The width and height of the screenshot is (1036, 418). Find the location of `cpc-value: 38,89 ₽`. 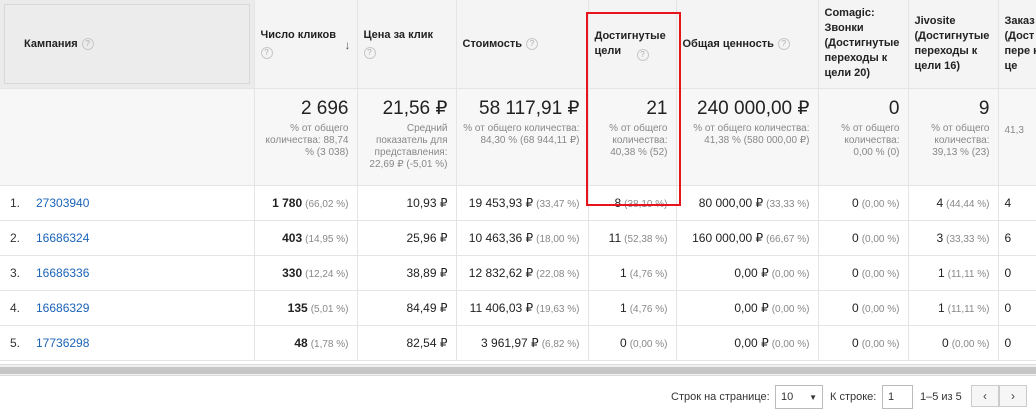

cpc-value: 38,89 ₽ is located at coordinates (427, 272).